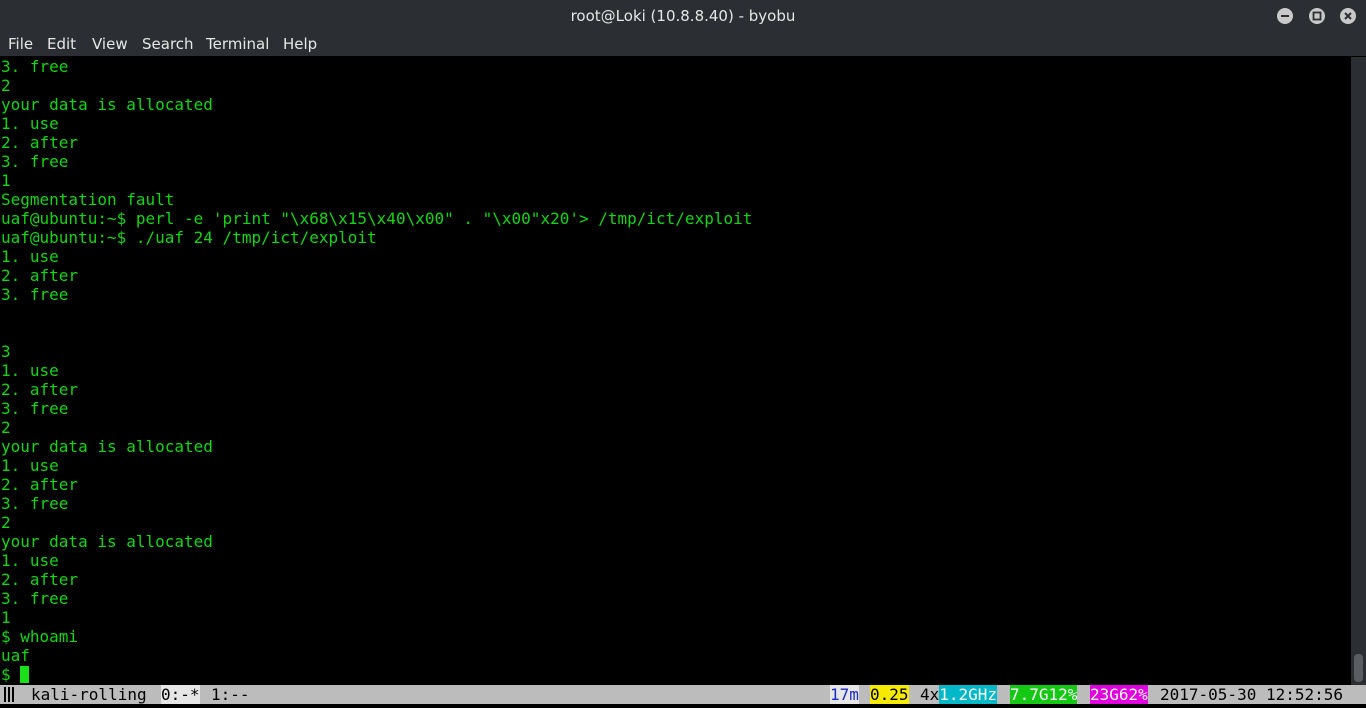 The width and height of the screenshot is (1366, 708). Describe the element at coordinates (930, 694) in the screenshot. I see `cpu-count: 4x` at that location.